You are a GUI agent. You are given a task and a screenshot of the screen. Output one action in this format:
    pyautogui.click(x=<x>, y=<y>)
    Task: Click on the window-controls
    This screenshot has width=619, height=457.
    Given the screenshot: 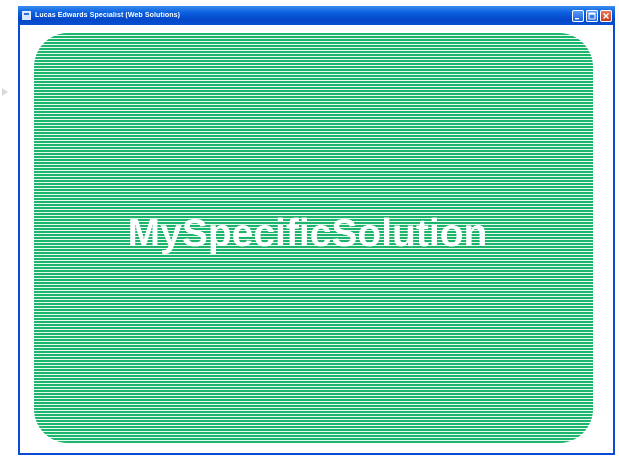 What is the action you would take?
    pyautogui.click(x=592, y=15)
    